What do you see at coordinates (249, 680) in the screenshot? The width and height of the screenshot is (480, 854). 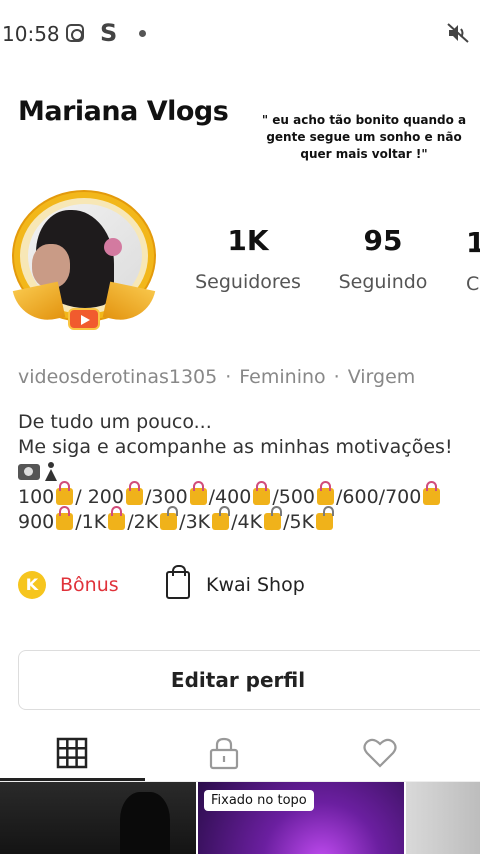 I see `edit-profile-button: Editar perfil` at bounding box center [249, 680].